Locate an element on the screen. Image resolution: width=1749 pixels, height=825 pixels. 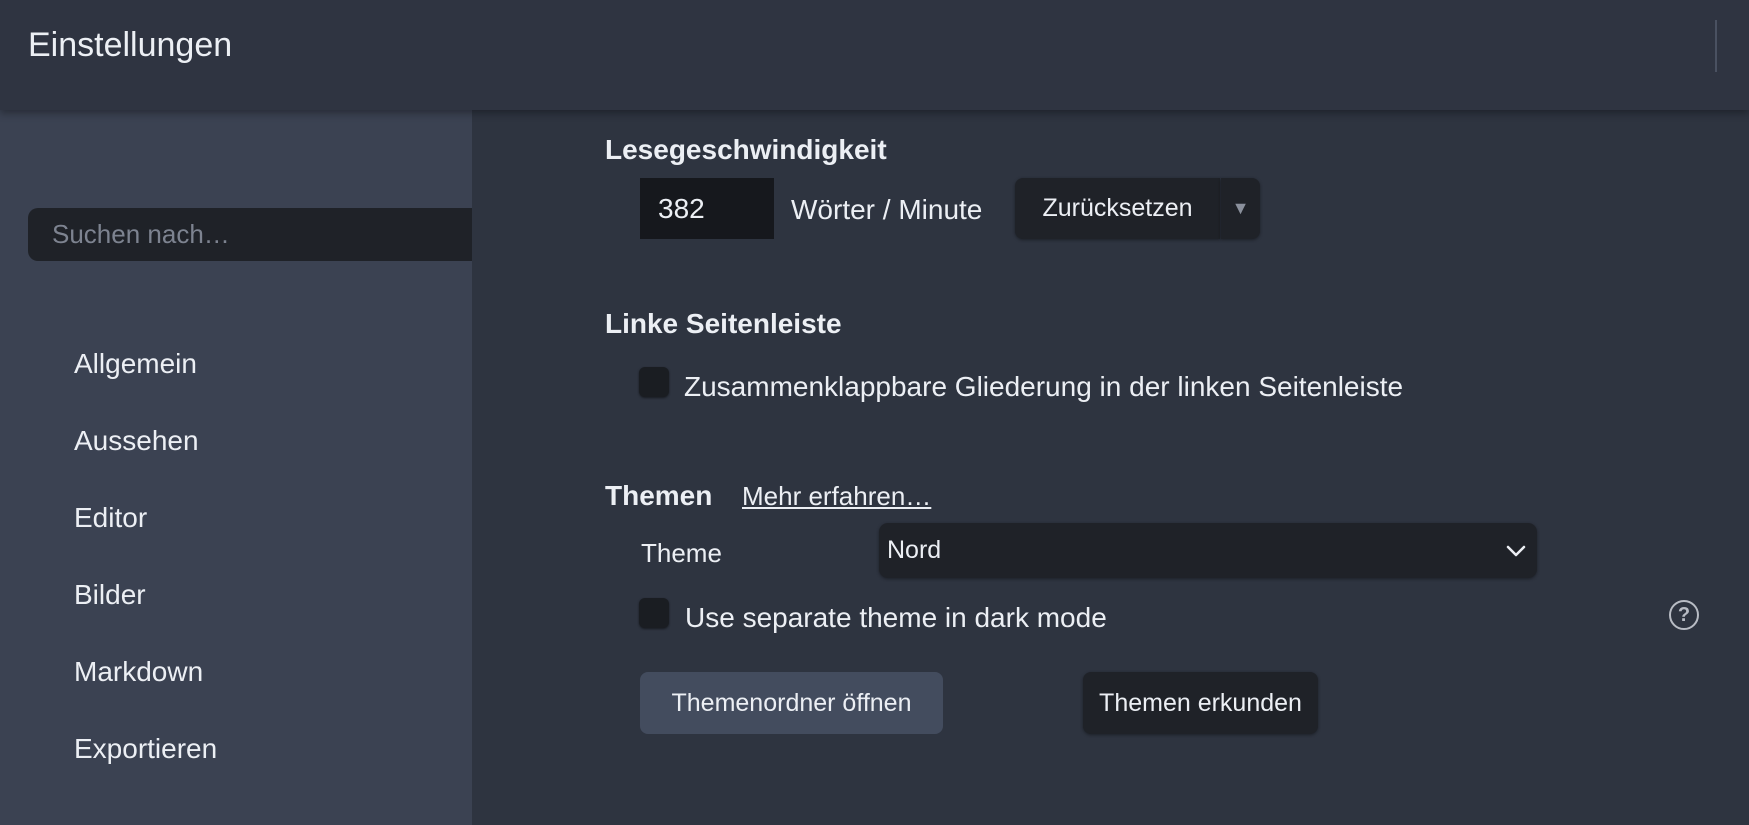
chevron-down-icon: ▼ is located at coordinates (1240, 208).